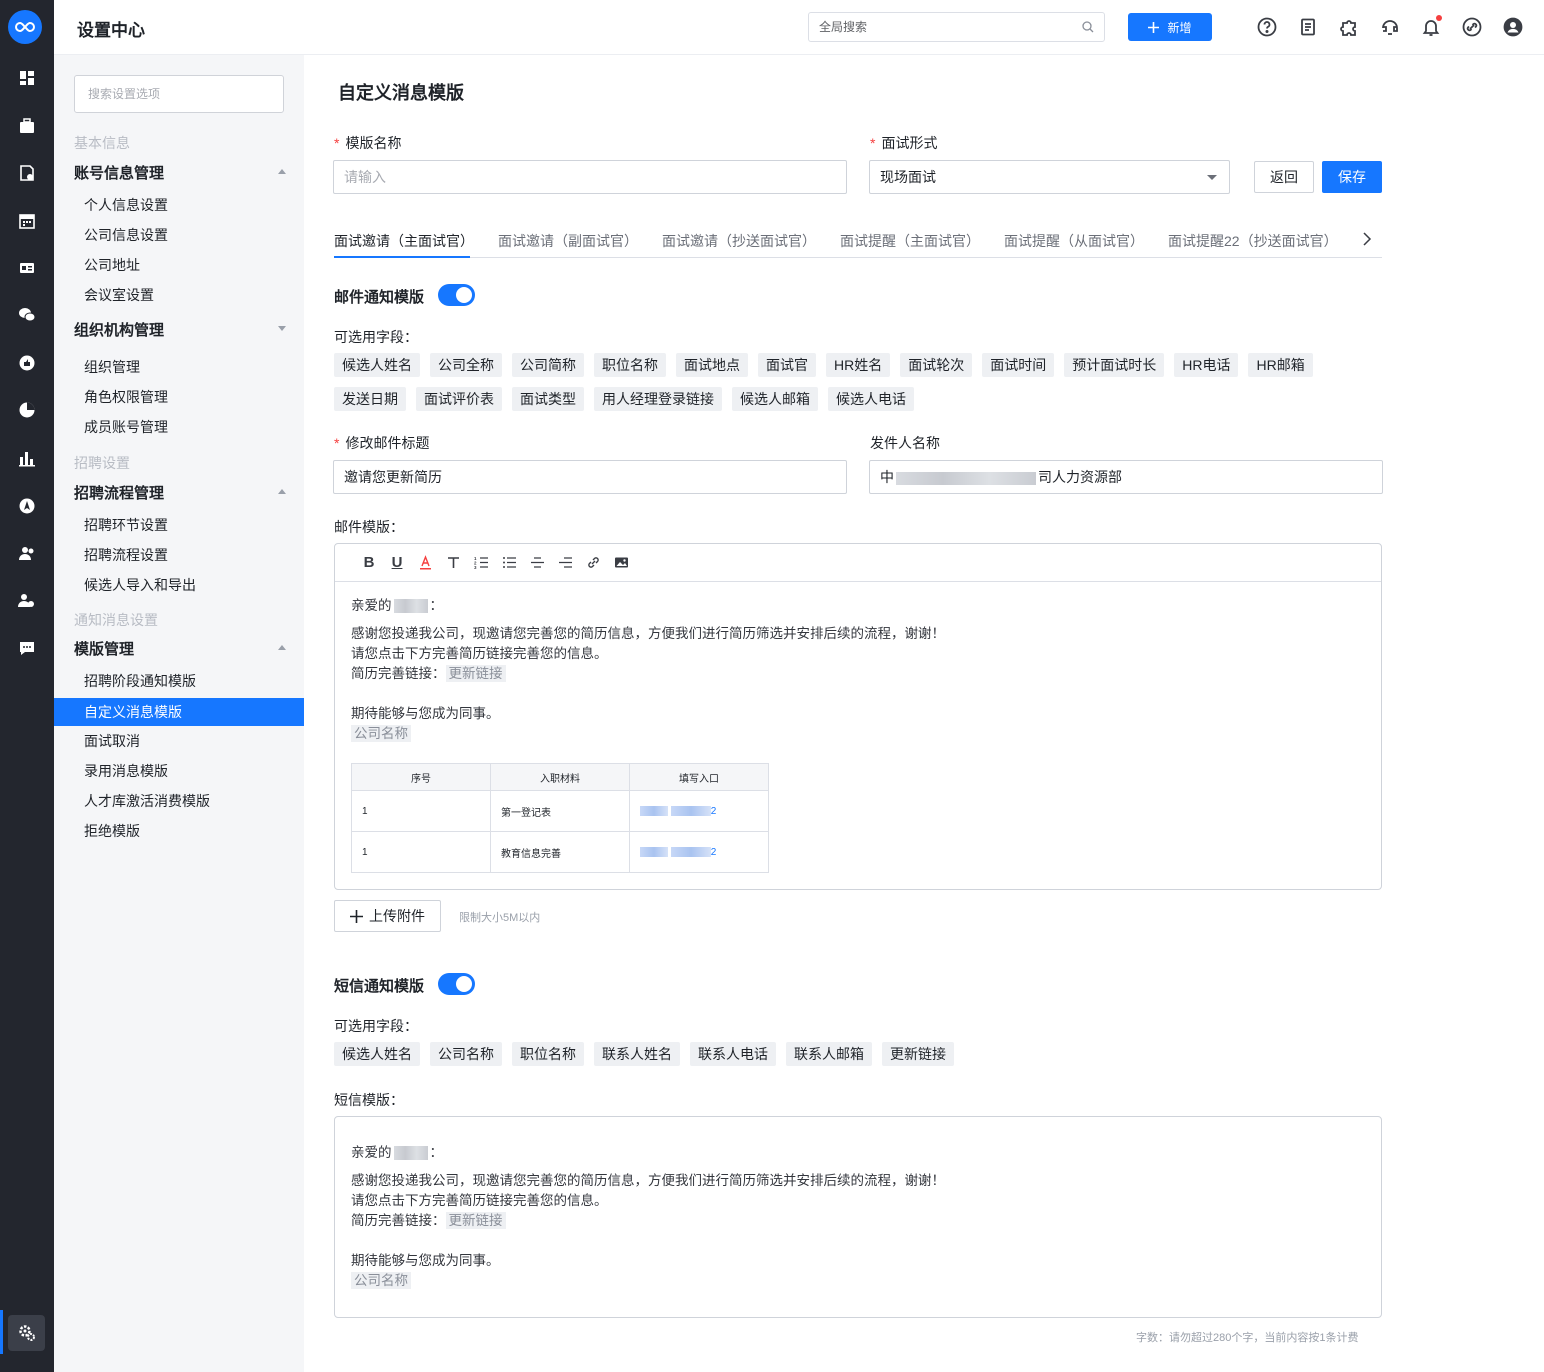 This screenshot has width=1544, height=1372. What do you see at coordinates (537, 563) in the screenshot?
I see `align-center-icon` at bounding box center [537, 563].